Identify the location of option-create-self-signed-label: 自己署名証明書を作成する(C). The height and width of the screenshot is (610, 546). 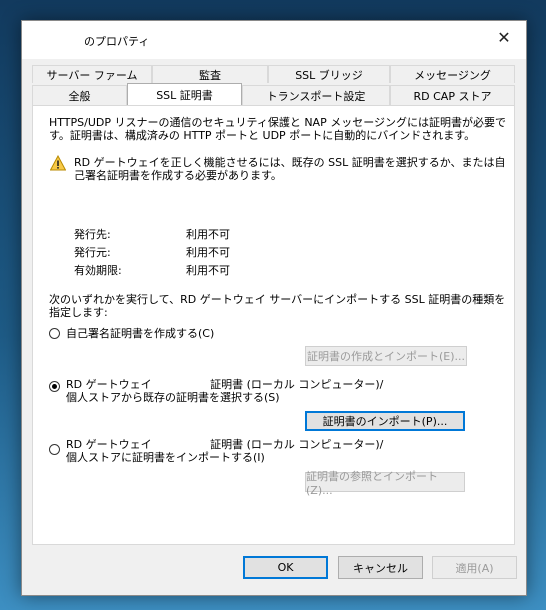
(140, 333).